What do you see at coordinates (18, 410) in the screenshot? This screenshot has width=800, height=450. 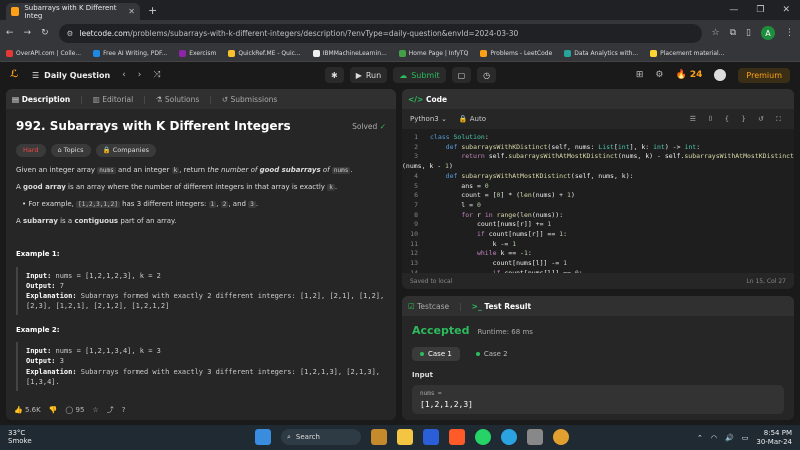 I see `thumbs-up-icon: 👍` at bounding box center [18, 410].